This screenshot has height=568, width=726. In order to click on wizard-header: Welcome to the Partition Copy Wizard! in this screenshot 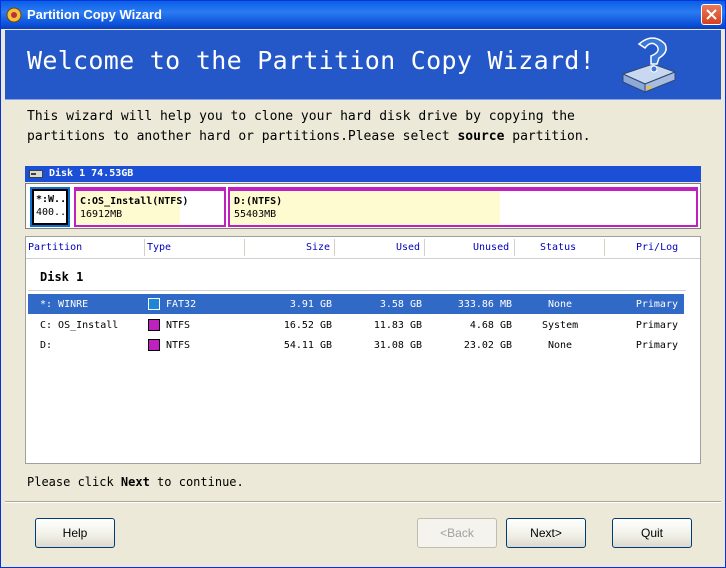, I will do `click(363, 65)`.